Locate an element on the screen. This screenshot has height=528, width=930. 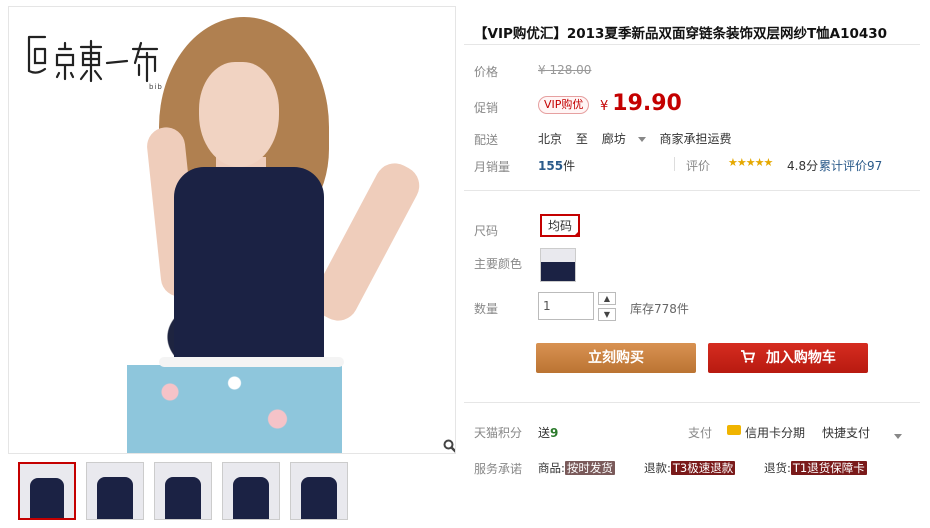
monthly-sales: 155件 is located at coordinates (556, 165).